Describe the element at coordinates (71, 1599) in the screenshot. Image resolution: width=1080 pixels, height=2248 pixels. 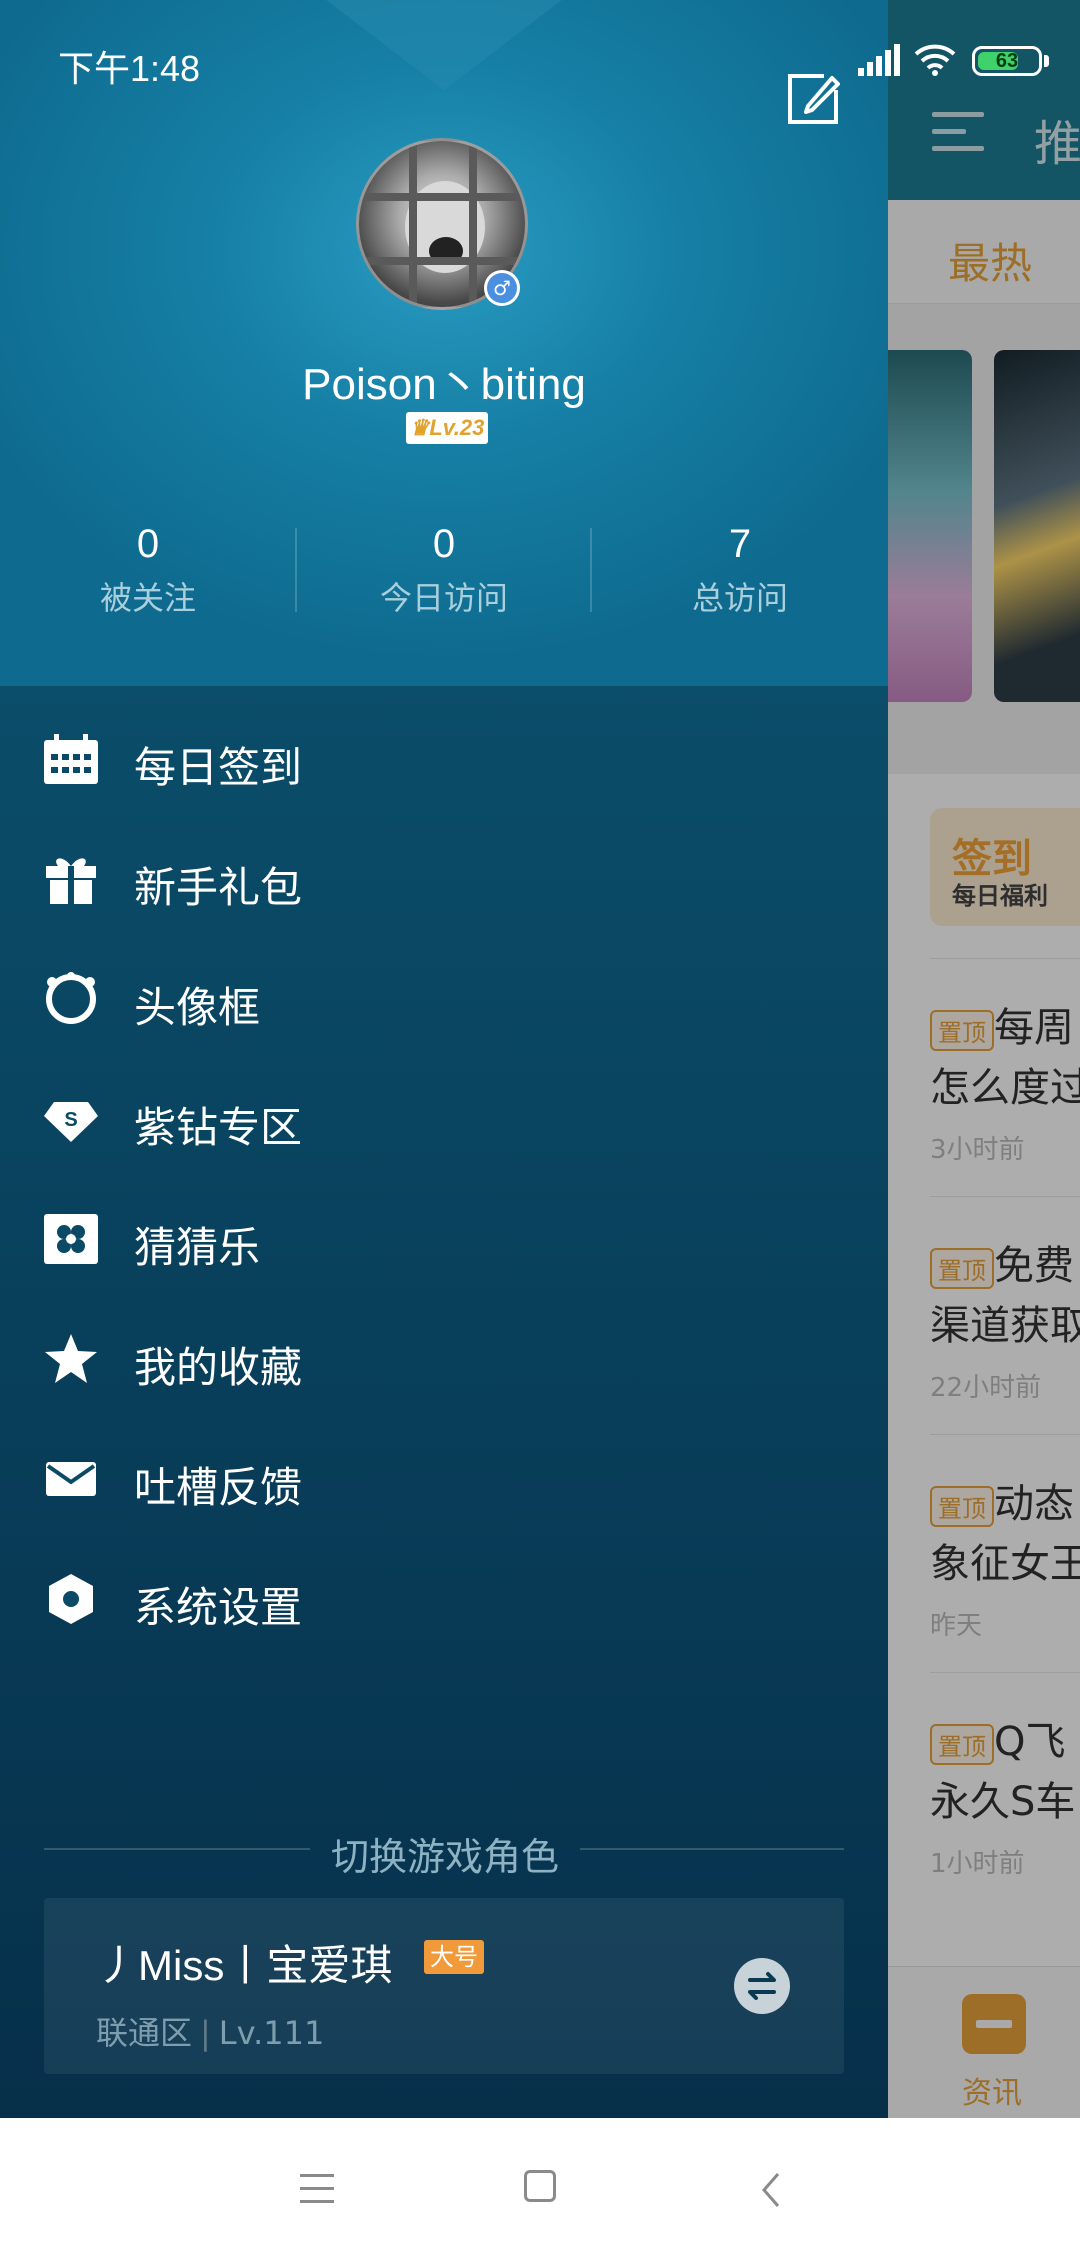
I see `settings-icon` at that location.